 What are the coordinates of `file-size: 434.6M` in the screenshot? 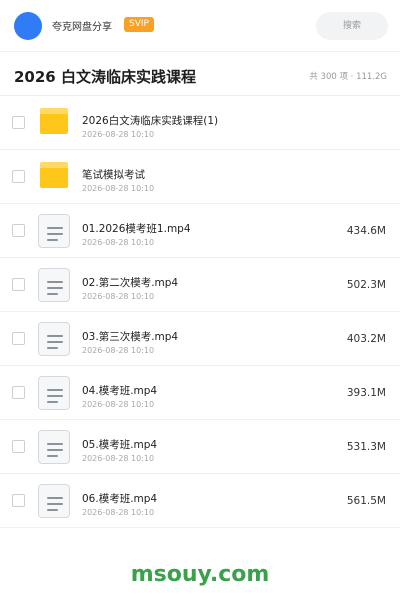 It's located at (366, 231).